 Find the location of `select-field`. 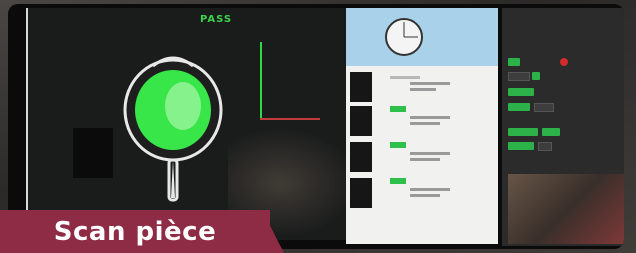

select-field is located at coordinates (519, 76).